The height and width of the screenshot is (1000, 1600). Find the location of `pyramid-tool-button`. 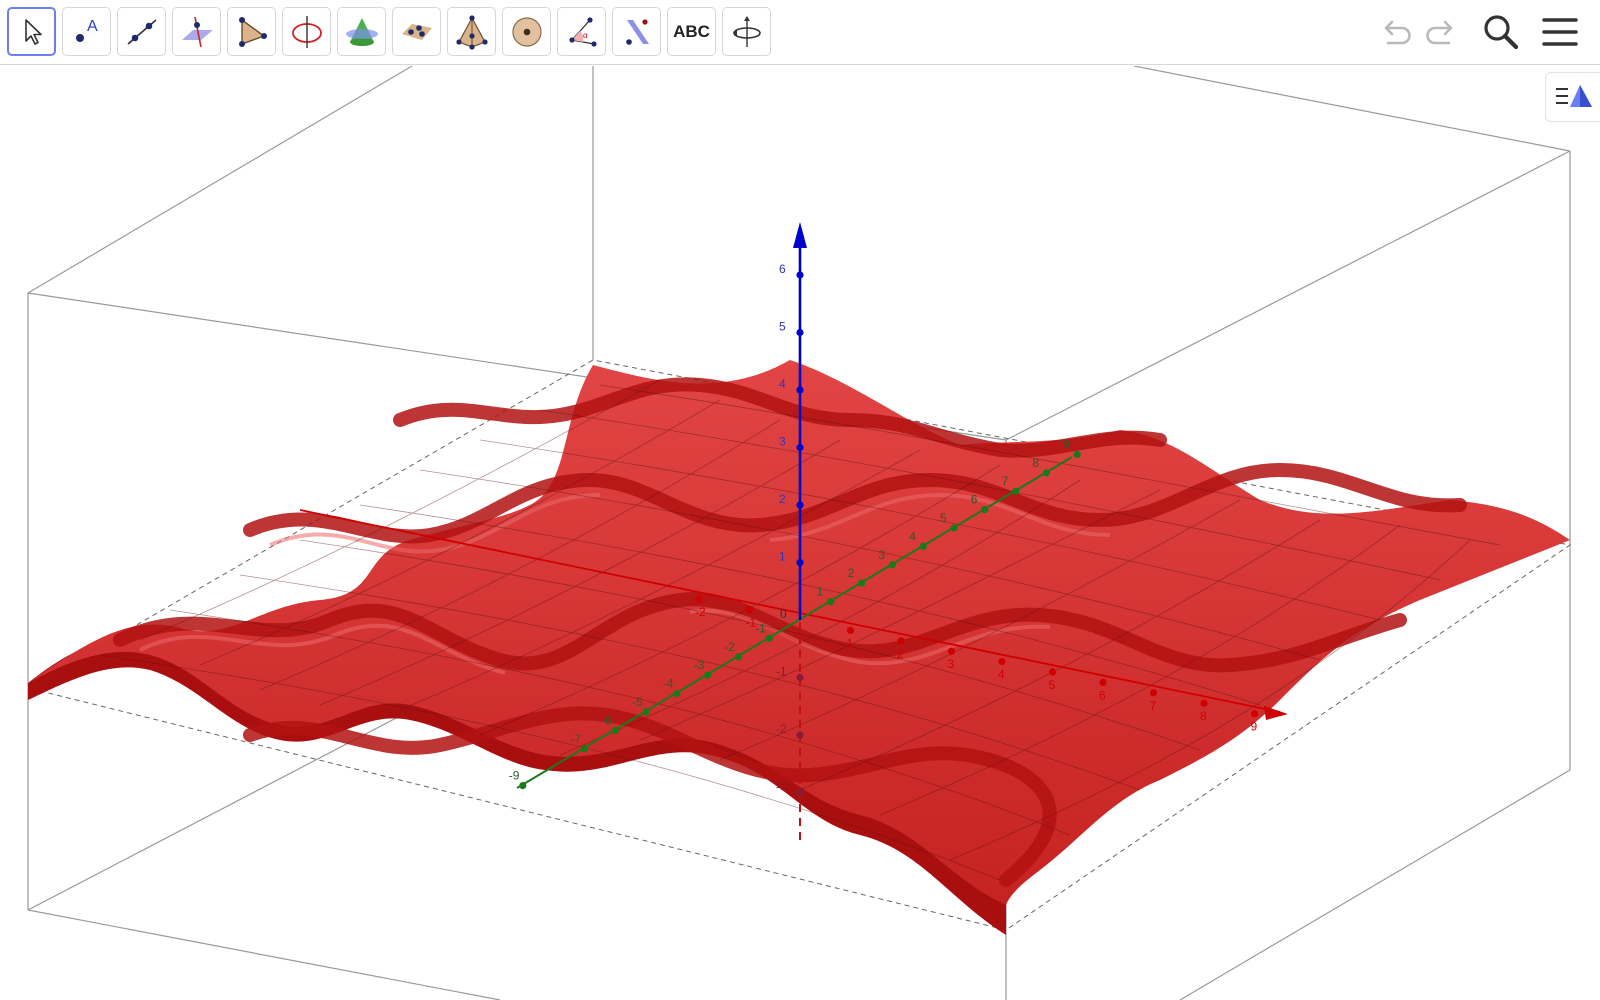

pyramid-tool-button is located at coordinates (471, 31).